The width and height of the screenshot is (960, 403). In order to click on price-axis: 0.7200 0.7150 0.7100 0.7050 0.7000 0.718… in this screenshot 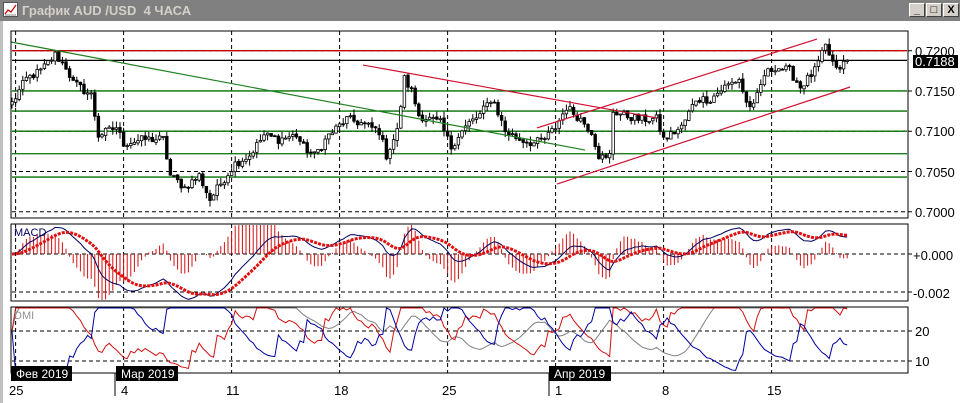, I will do `click(935, 132)`.